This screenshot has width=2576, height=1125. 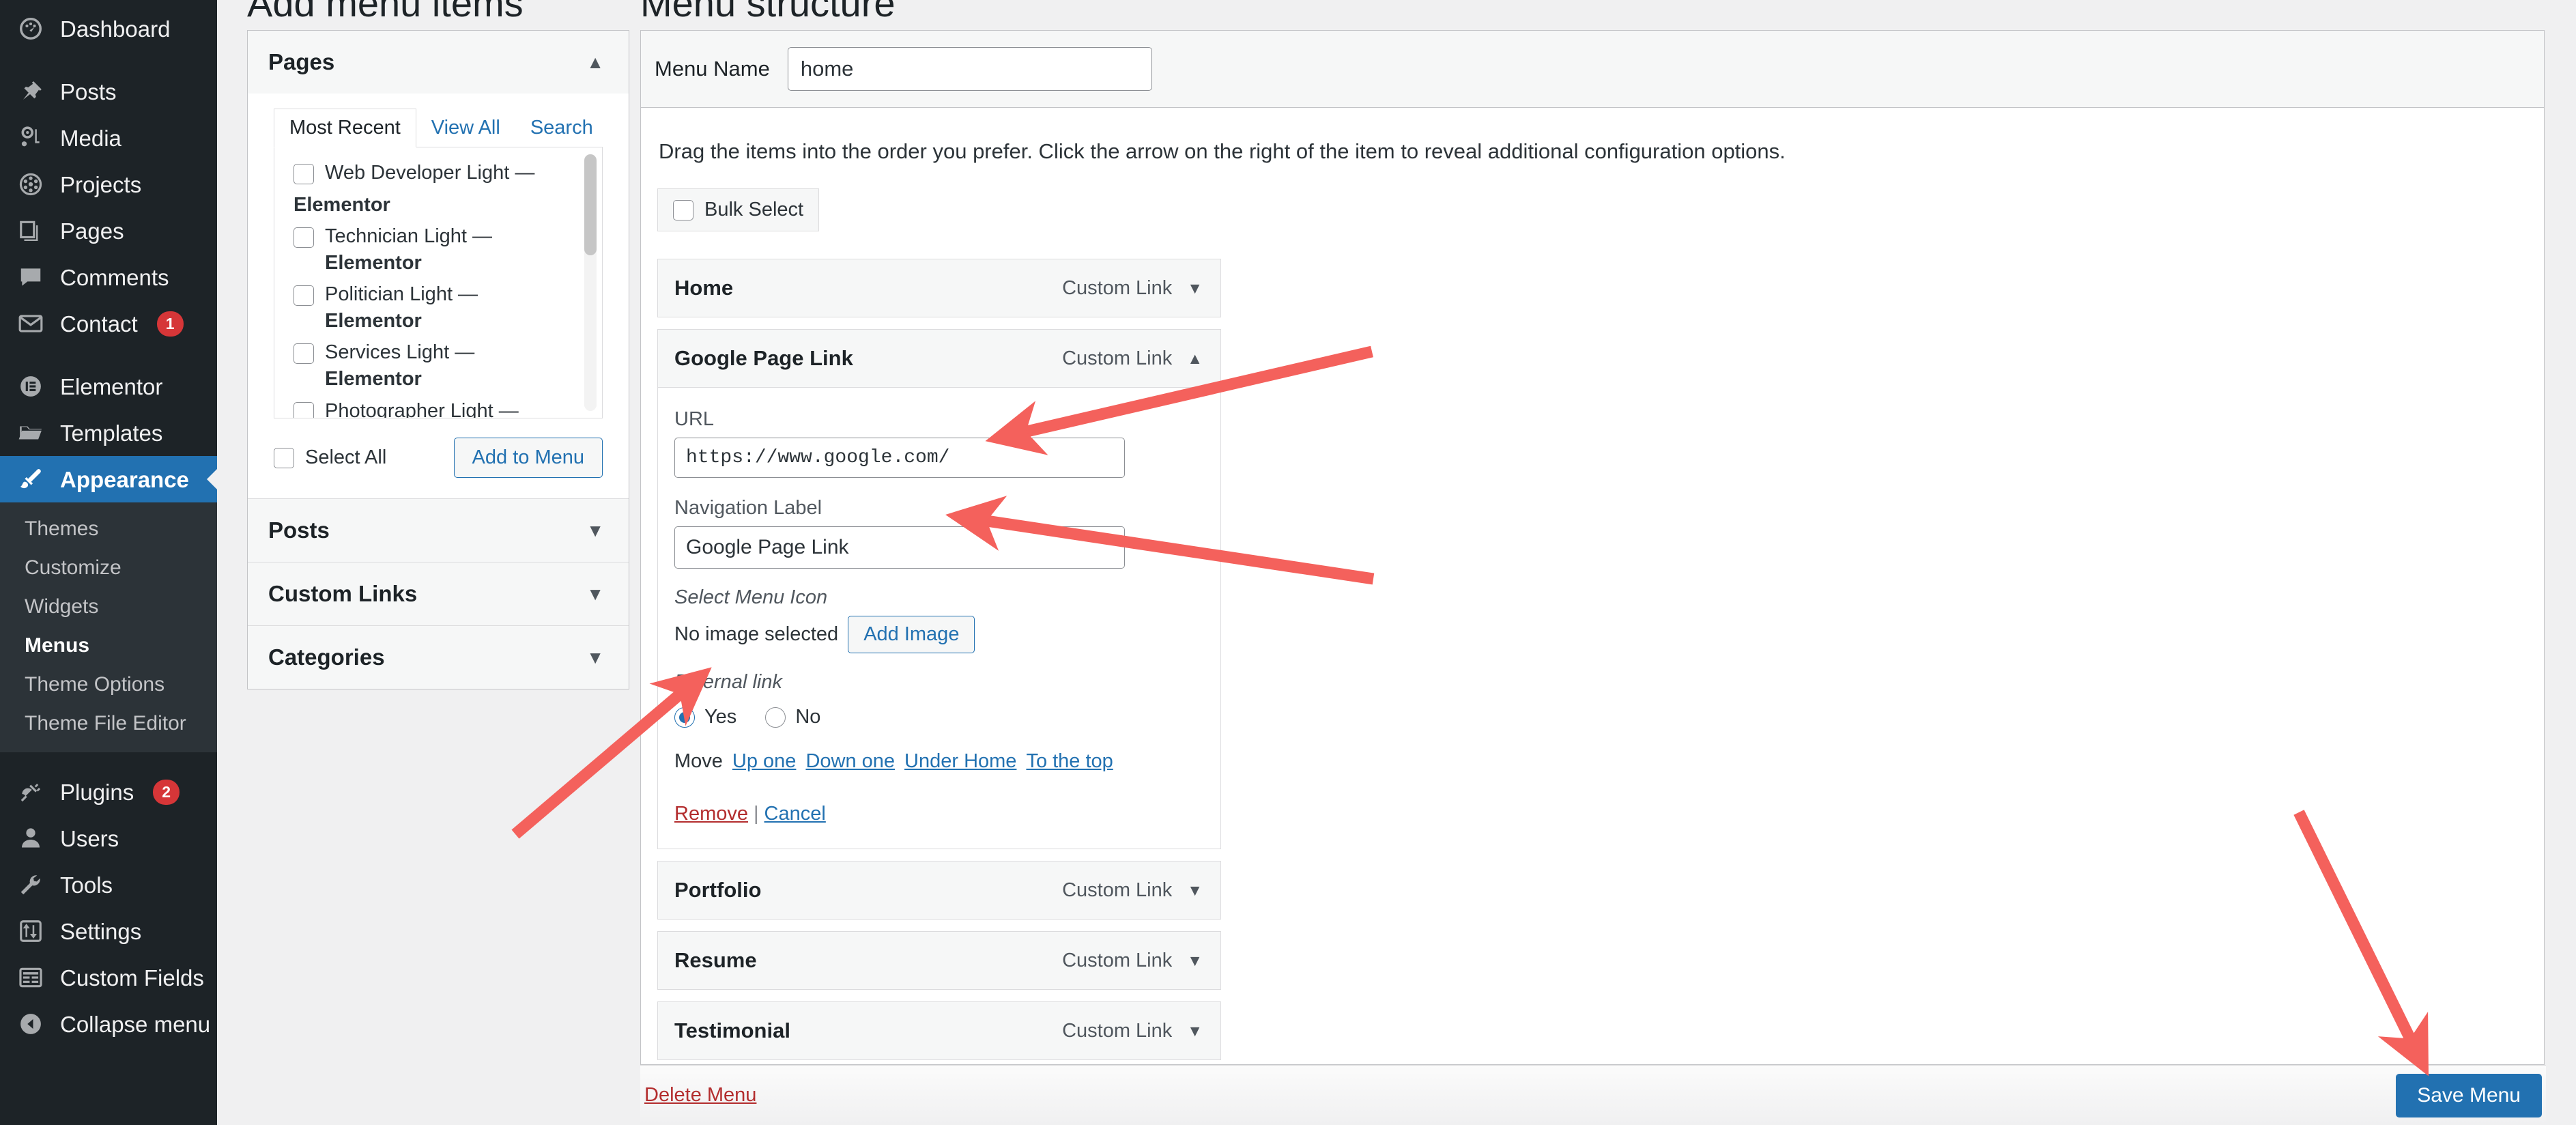 I want to click on tab-search: Search, so click(x=561, y=128).